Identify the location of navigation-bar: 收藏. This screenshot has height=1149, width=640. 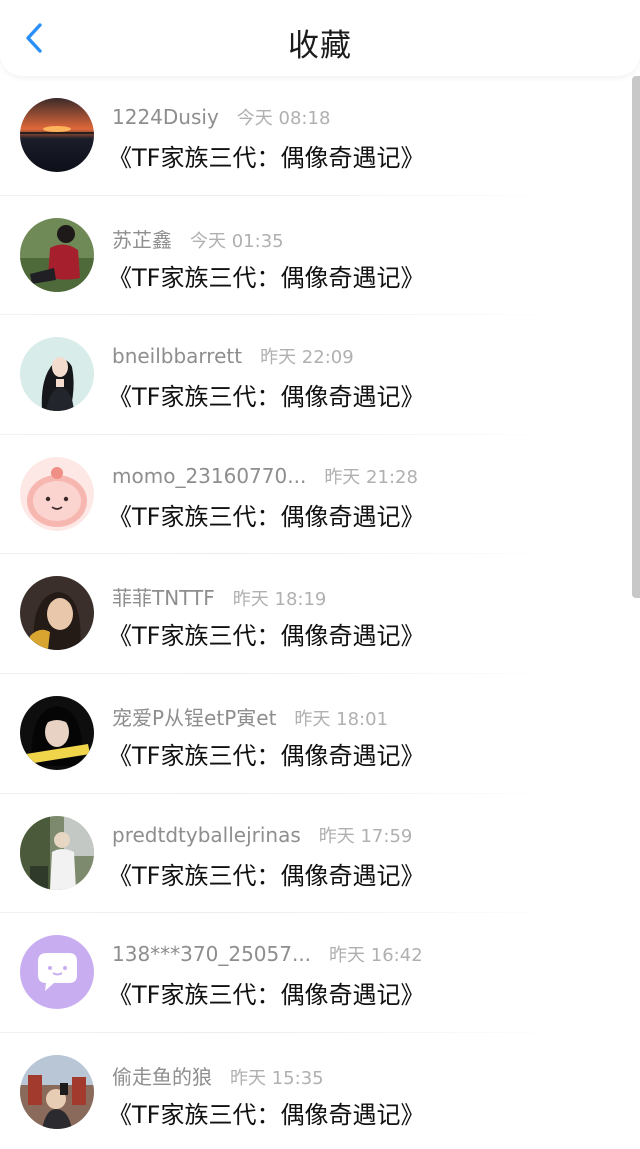
(320, 38).